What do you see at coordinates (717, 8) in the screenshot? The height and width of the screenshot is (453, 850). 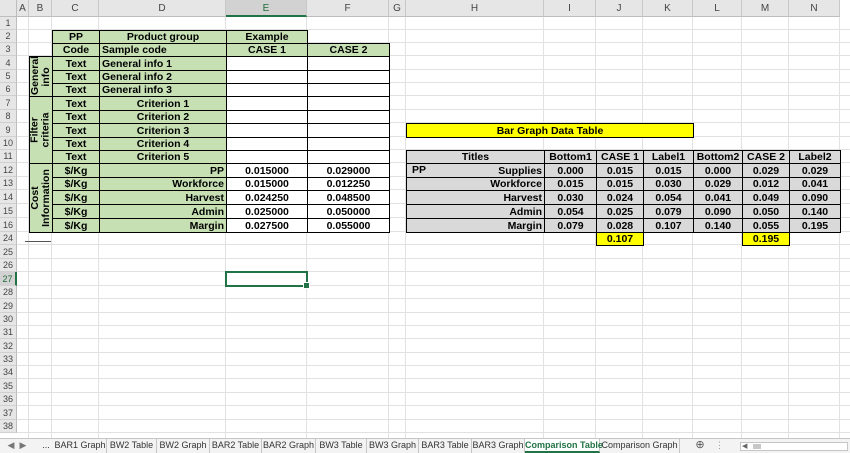 I see `col-header-L: L` at bounding box center [717, 8].